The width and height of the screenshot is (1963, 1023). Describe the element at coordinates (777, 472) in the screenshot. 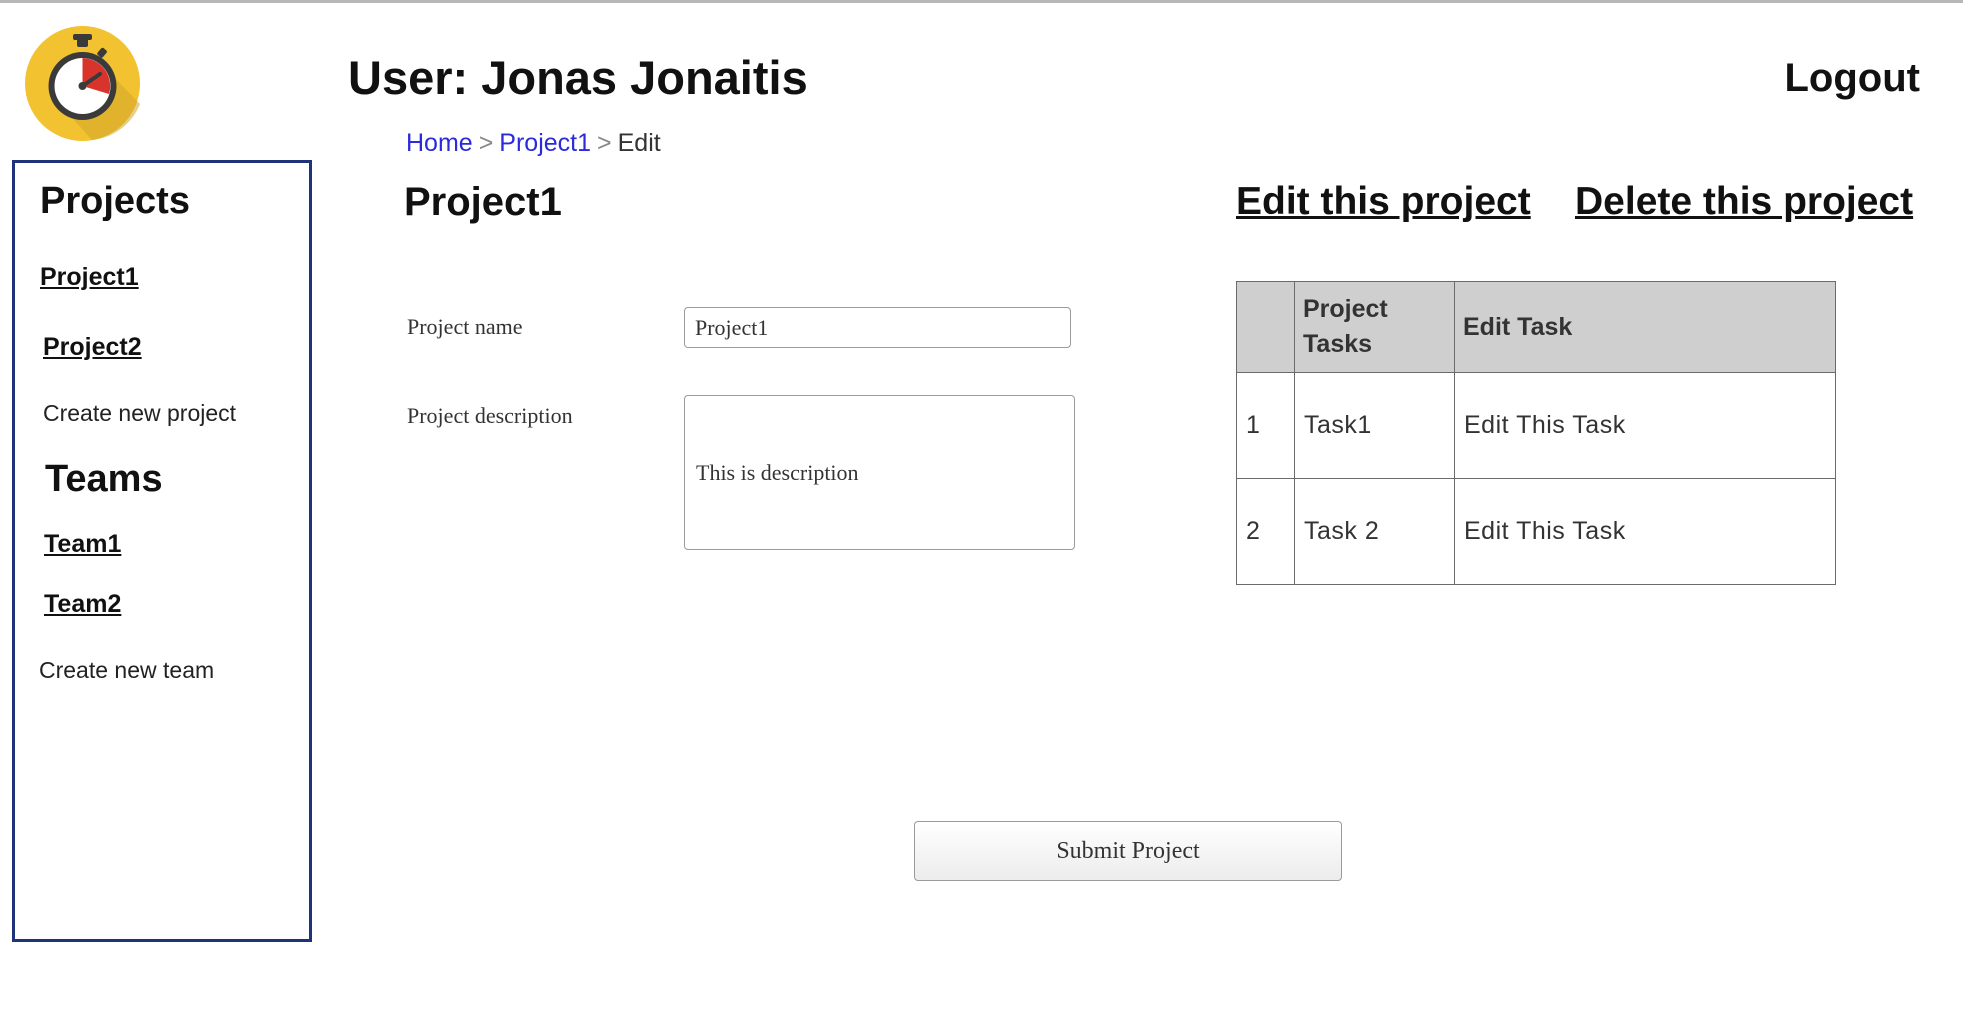

I see `project-description-text: This is description` at that location.